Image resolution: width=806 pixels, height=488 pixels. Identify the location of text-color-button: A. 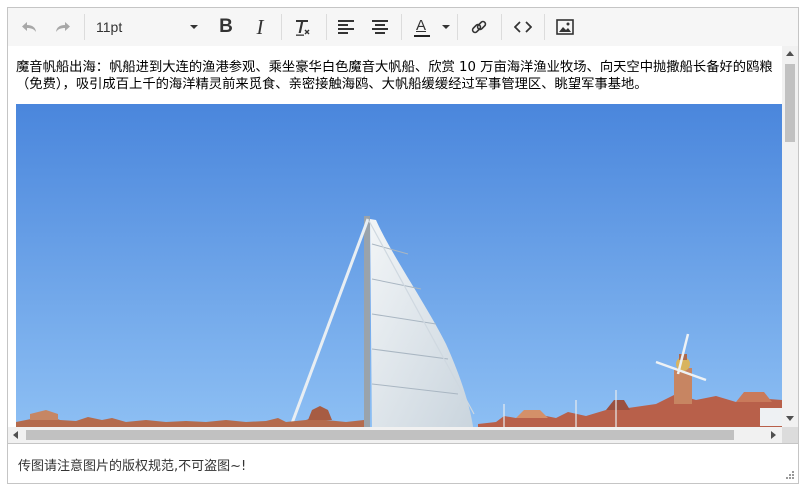
(429, 27).